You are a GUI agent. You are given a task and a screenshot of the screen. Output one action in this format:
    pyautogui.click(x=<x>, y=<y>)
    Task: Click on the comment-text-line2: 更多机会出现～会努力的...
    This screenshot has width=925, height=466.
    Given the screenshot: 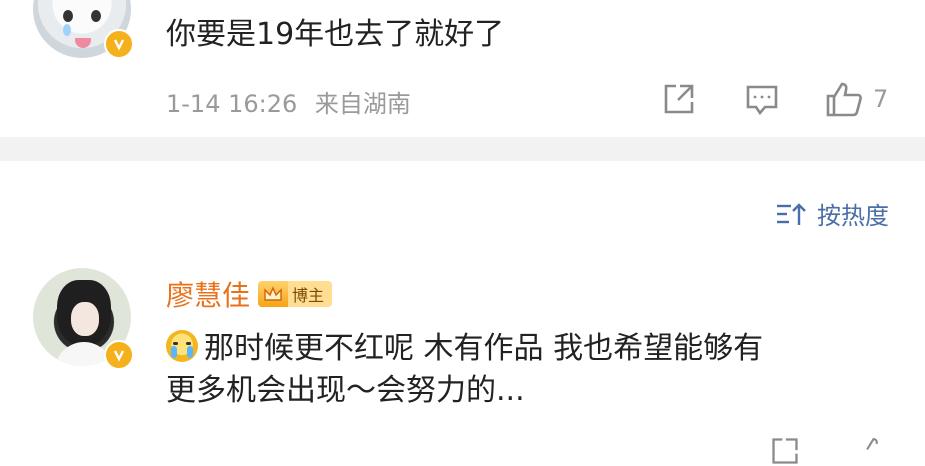 What is the action you would take?
    pyautogui.click(x=345, y=390)
    